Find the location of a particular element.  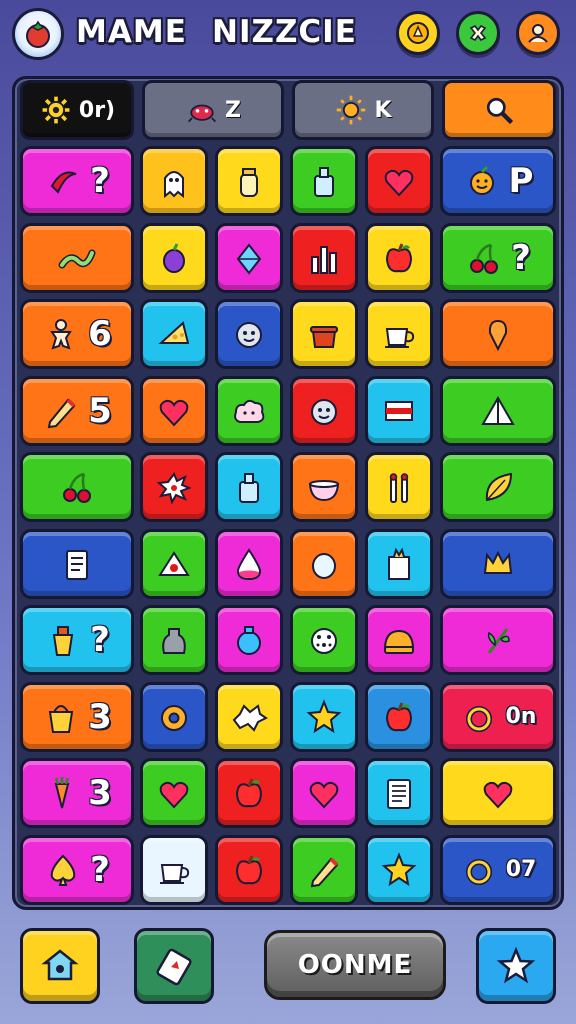

tile-label: 07 is located at coordinates (521, 869).